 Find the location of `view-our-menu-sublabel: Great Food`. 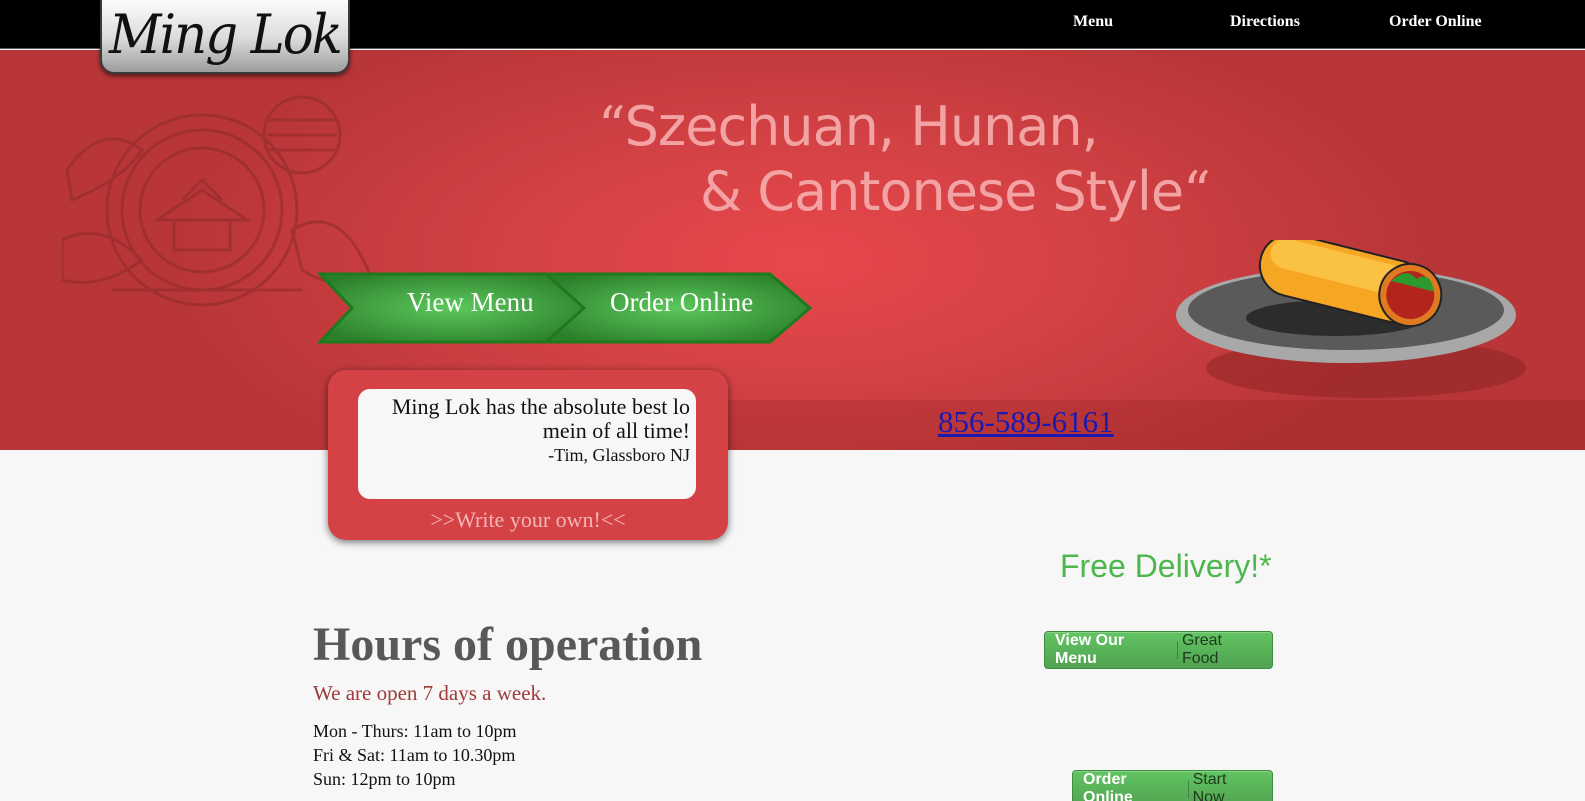

view-our-menu-sublabel: Great Food is located at coordinates (1201, 649).